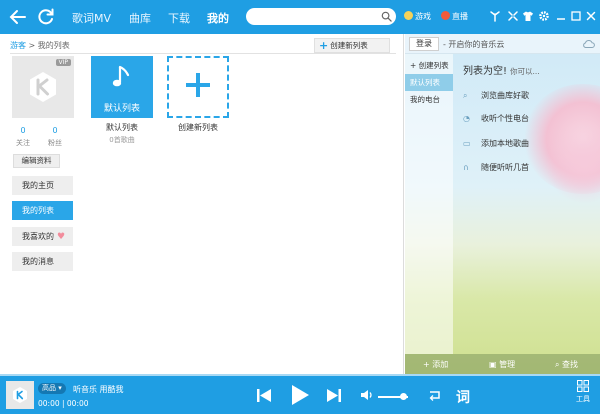 This screenshot has height=414, width=600. Describe the element at coordinates (198, 127) in the screenshot. I see `playlist-name: 创建新列表` at that location.